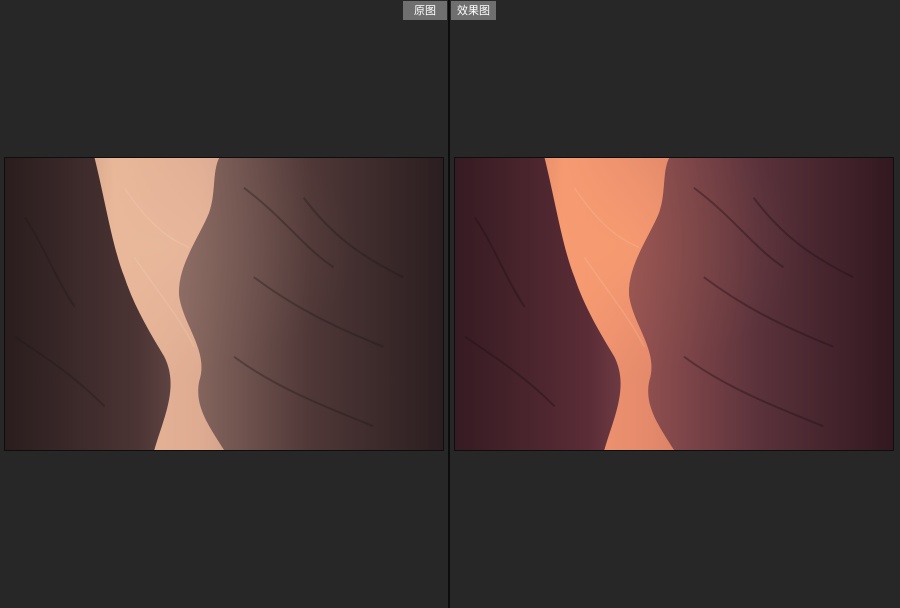 The image size is (900, 608). What do you see at coordinates (473, 10) in the screenshot?
I see `tab-result: 效果图` at bounding box center [473, 10].